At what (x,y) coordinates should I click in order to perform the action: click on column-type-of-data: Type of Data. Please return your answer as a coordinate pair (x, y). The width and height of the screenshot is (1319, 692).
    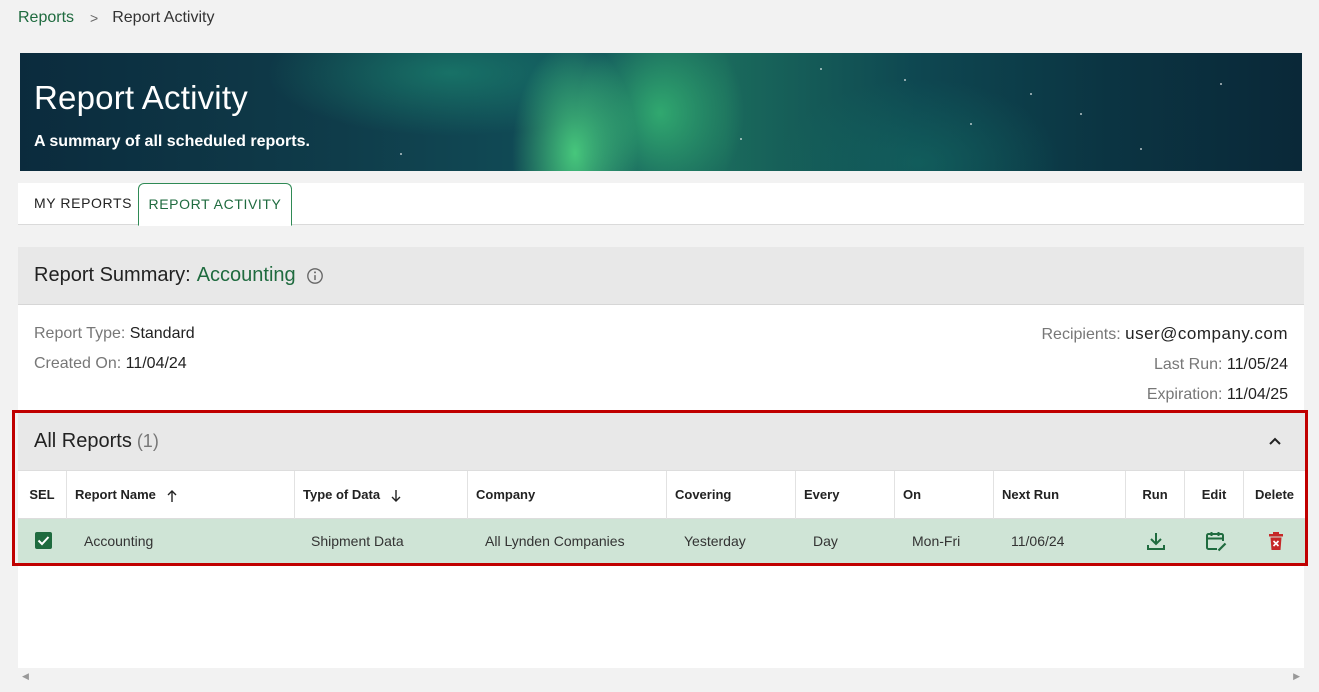
    Looking at the image, I should click on (381, 495).